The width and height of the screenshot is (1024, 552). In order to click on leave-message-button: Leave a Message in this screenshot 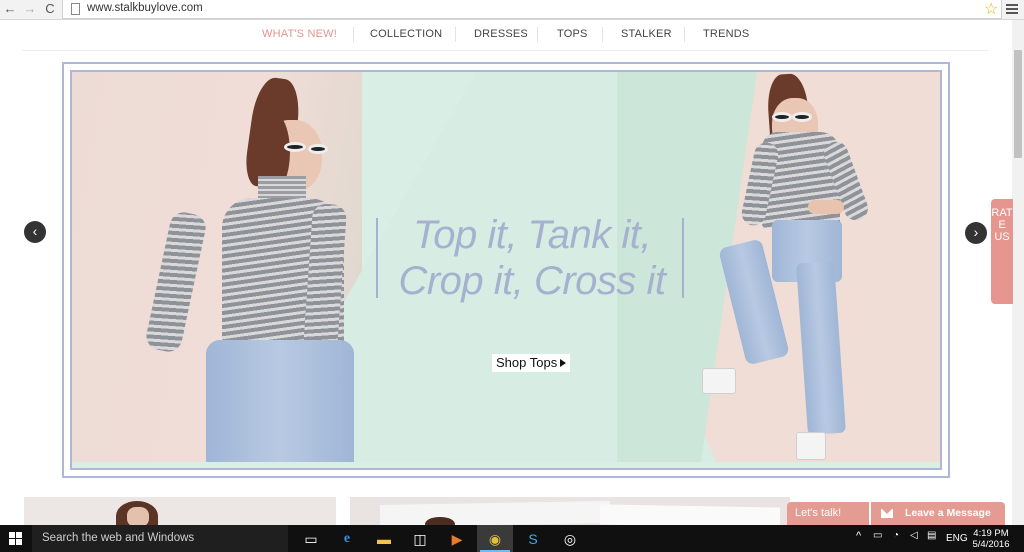, I will do `click(938, 513)`.